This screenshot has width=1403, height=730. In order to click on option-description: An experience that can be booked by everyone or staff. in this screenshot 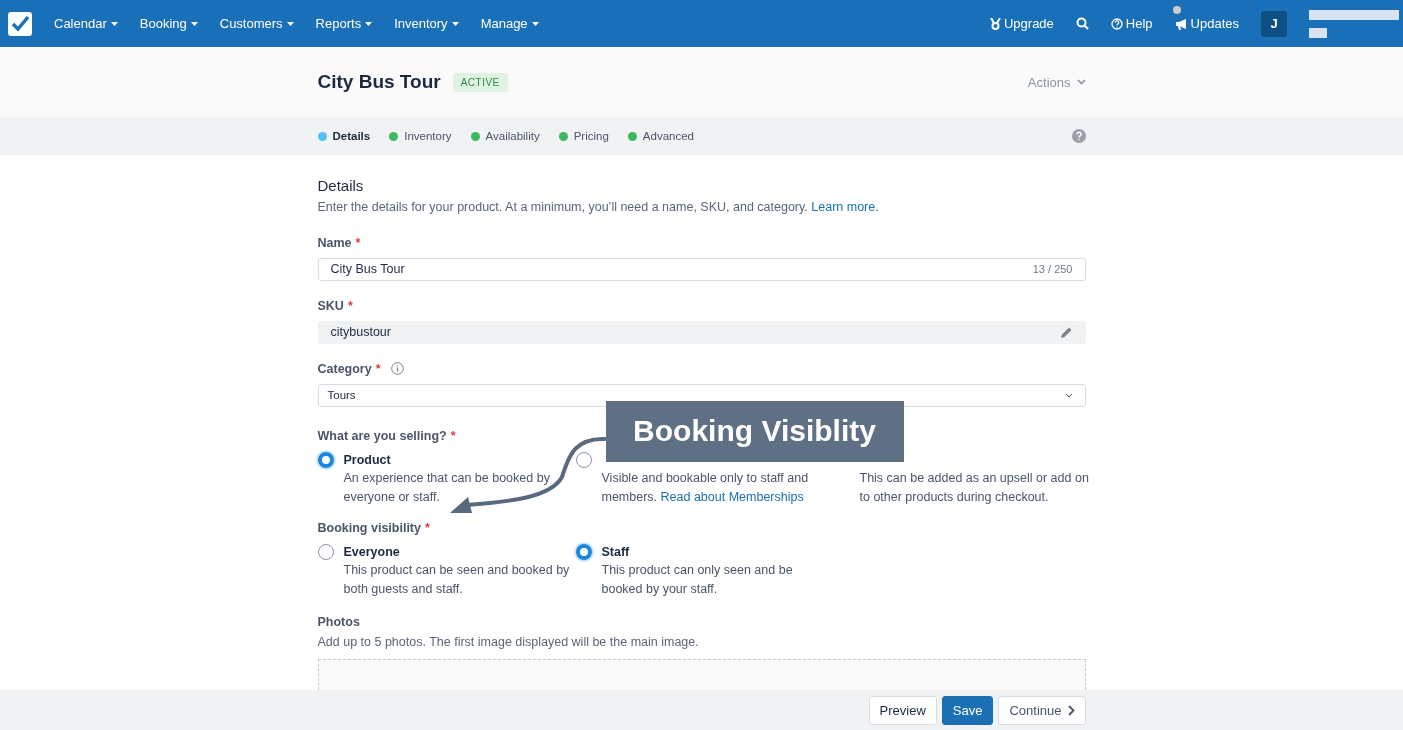, I will do `click(447, 487)`.